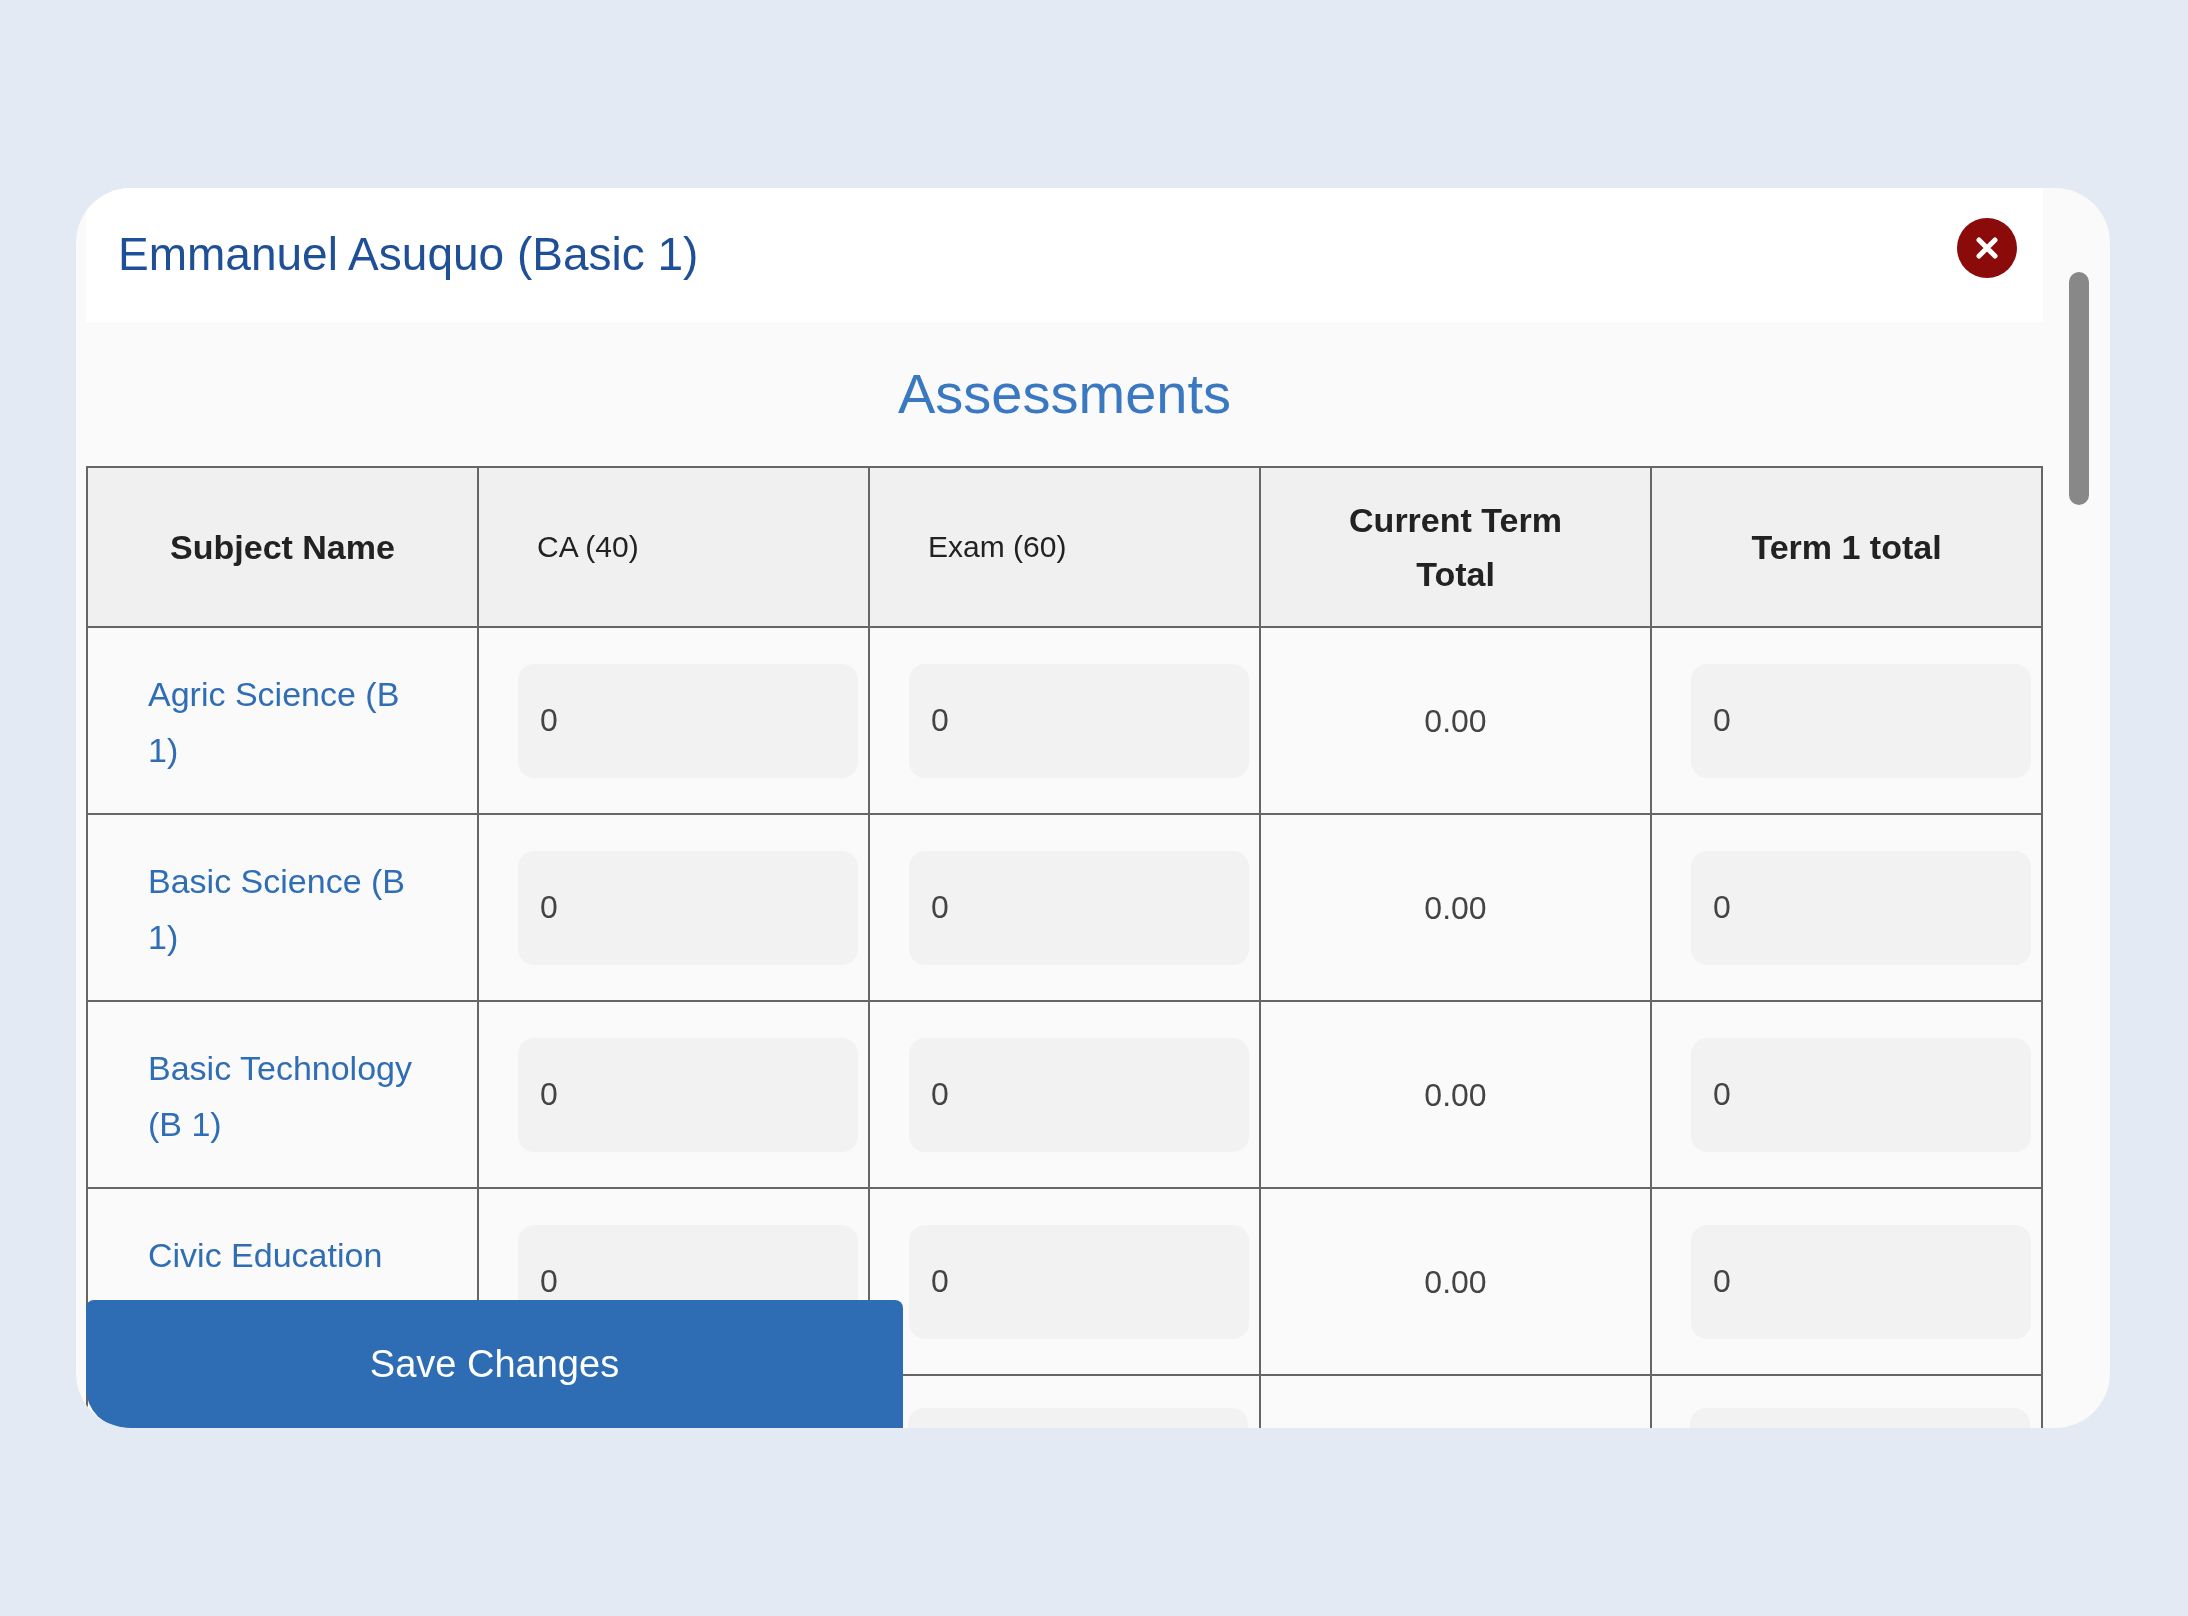  What do you see at coordinates (494, 1364) in the screenshot?
I see `save-button: Save Changes` at bounding box center [494, 1364].